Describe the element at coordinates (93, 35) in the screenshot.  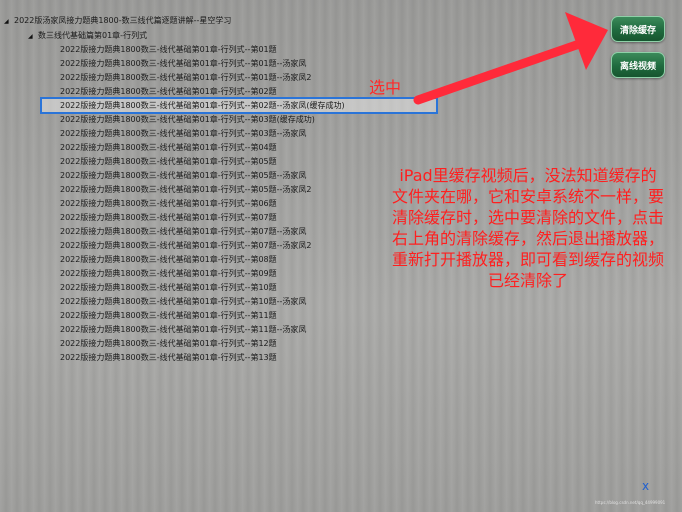
I see `tree-chapter-label: 数三线代基础篇第01章-行列式` at that location.